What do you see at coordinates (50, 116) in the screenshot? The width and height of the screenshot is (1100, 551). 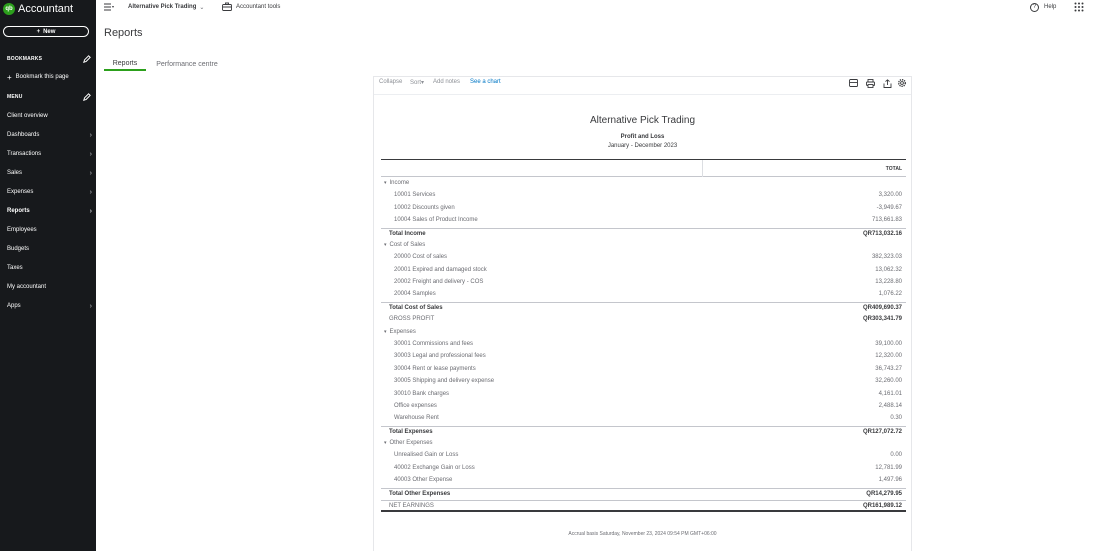 I see `sidebar-item-client-overview: Client overview` at bounding box center [50, 116].